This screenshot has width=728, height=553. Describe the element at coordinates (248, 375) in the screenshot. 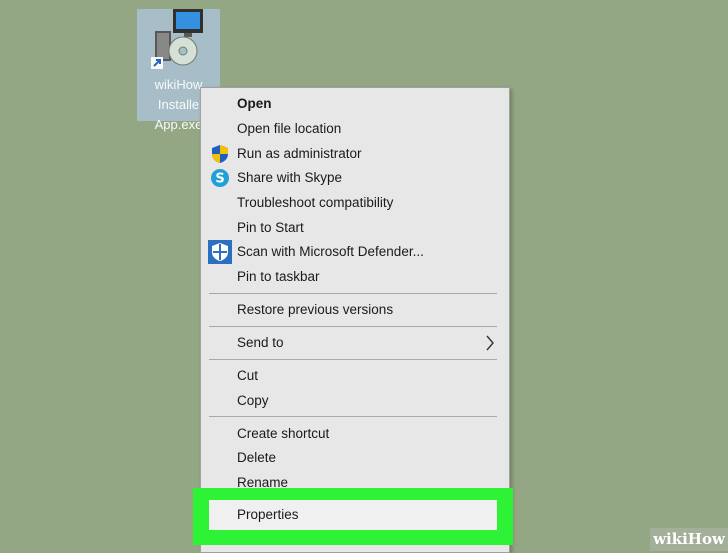

I see `menu-item-label: Cut` at that location.